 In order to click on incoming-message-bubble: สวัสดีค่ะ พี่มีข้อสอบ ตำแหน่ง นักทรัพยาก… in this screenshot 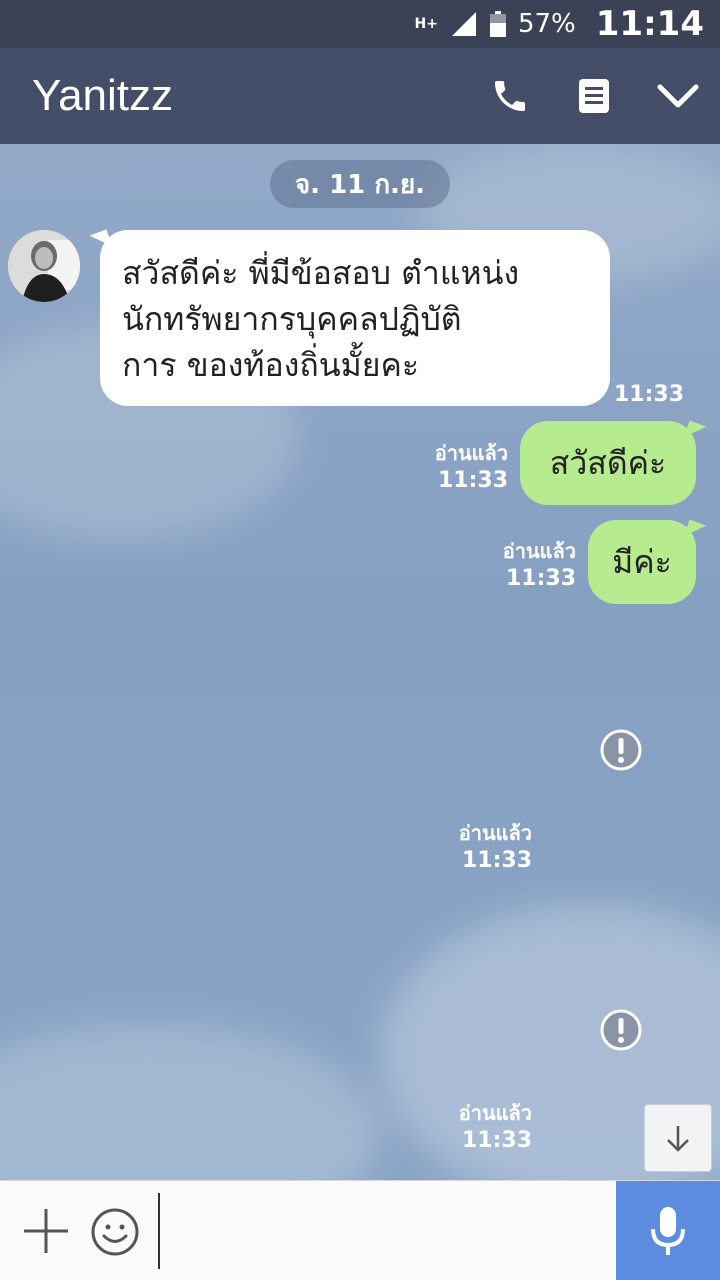, I will do `click(355, 318)`.